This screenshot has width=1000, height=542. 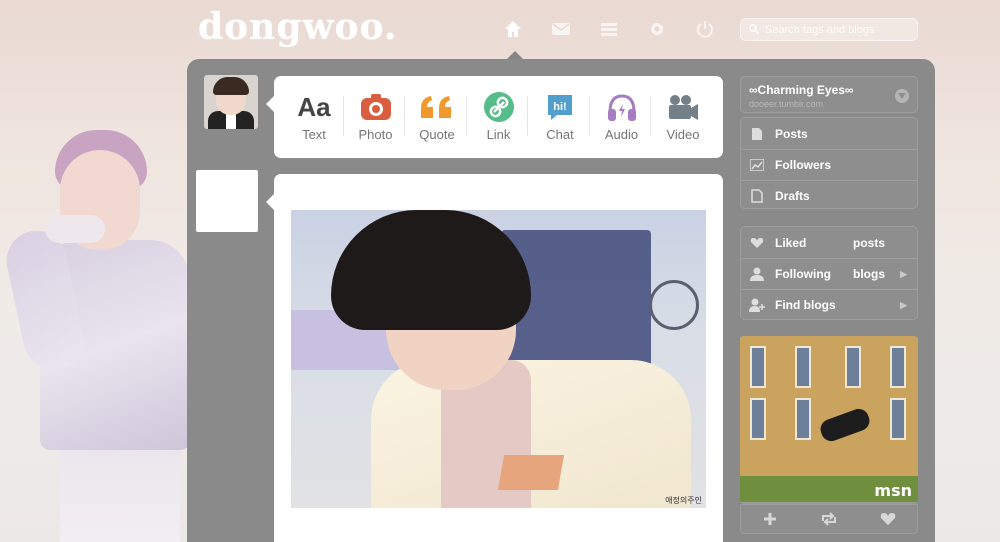 What do you see at coordinates (829, 420) in the screenshot?
I see `radar-photo: msn` at bounding box center [829, 420].